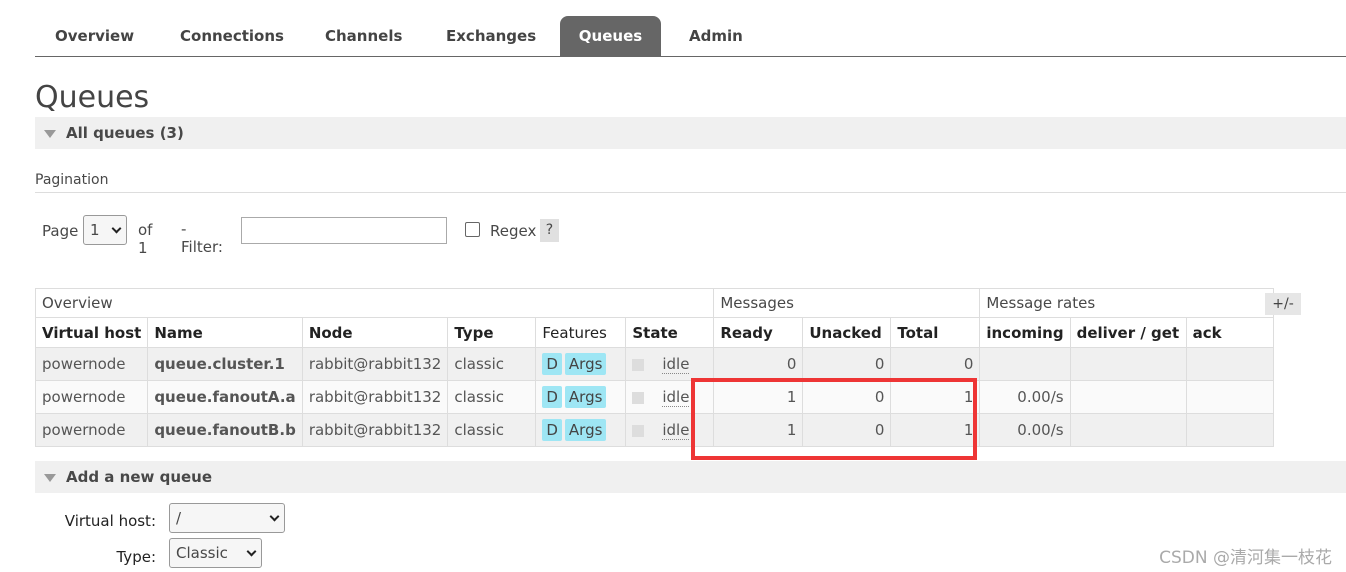  I want to click on group-message-rates: Message rates, so click(1126, 303).